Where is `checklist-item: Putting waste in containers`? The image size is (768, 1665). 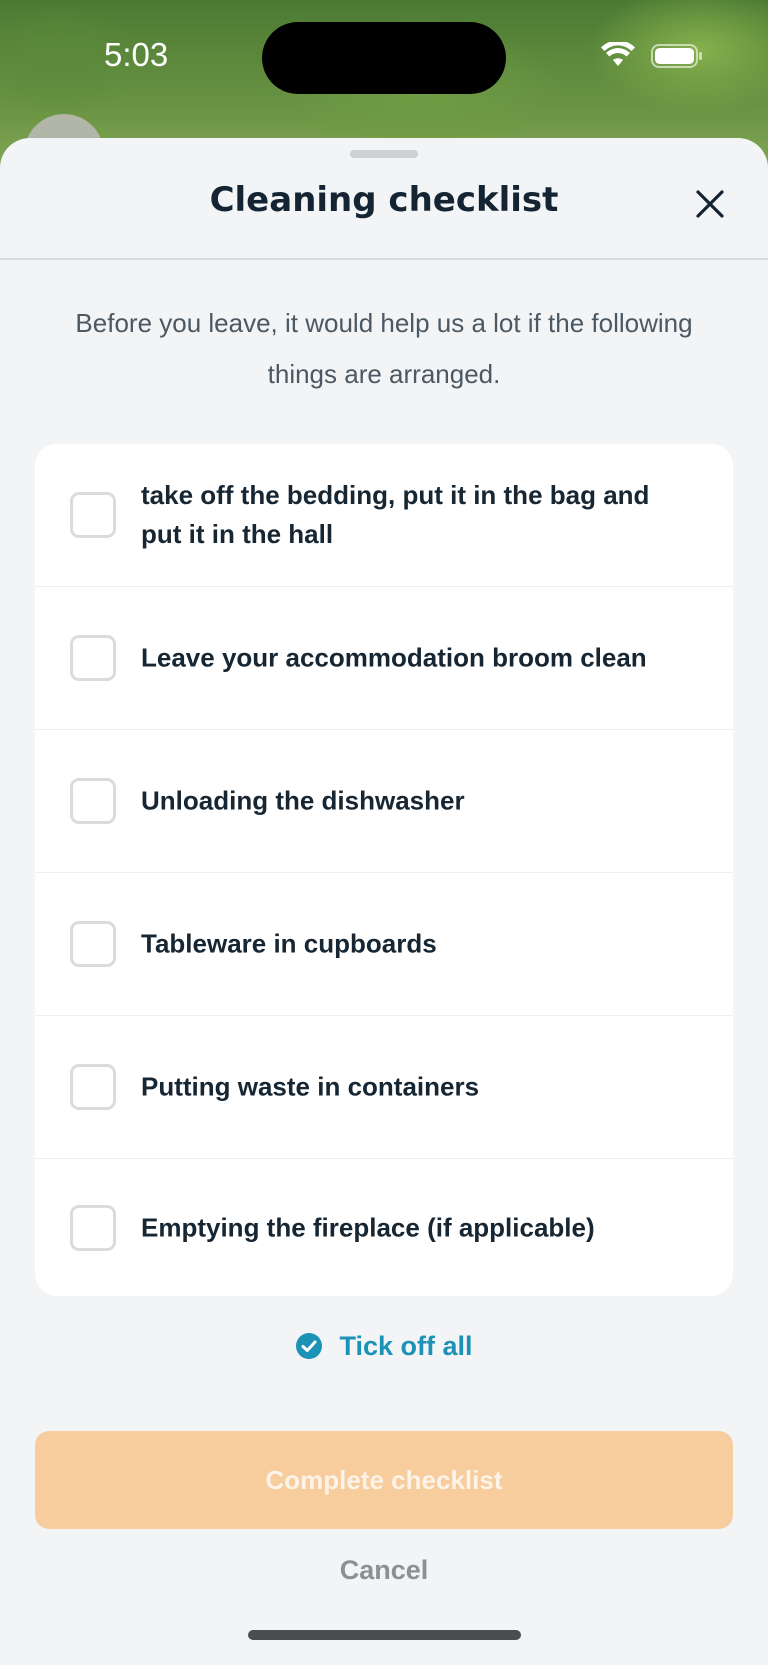
checklist-item: Putting waste in containers is located at coordinates (384, 1087).